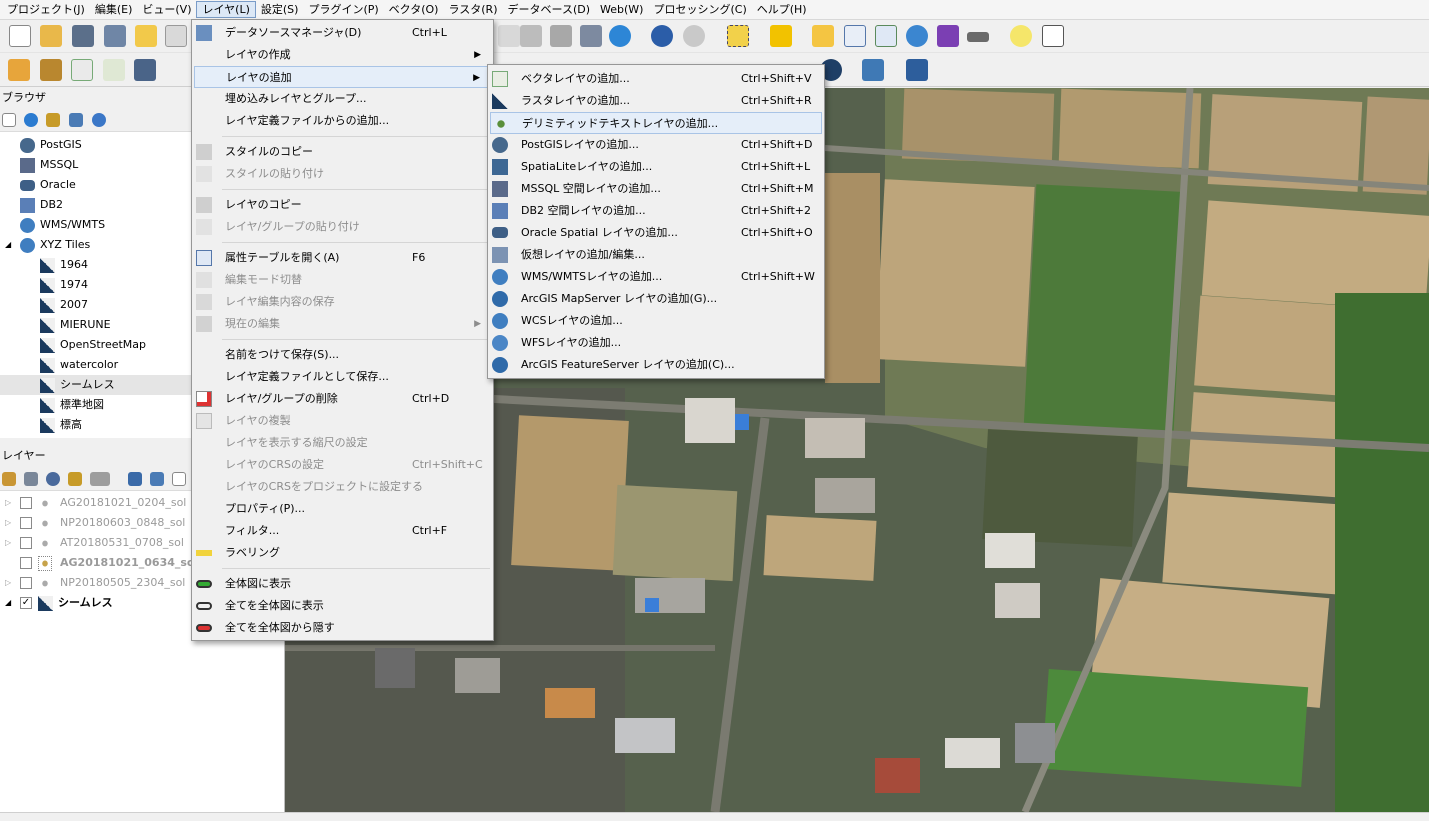 The height and width of the screenshot is (821, 1429). Describe the element at coordinates (917, 70) in the screenshot. I see `help-icon` at that location.